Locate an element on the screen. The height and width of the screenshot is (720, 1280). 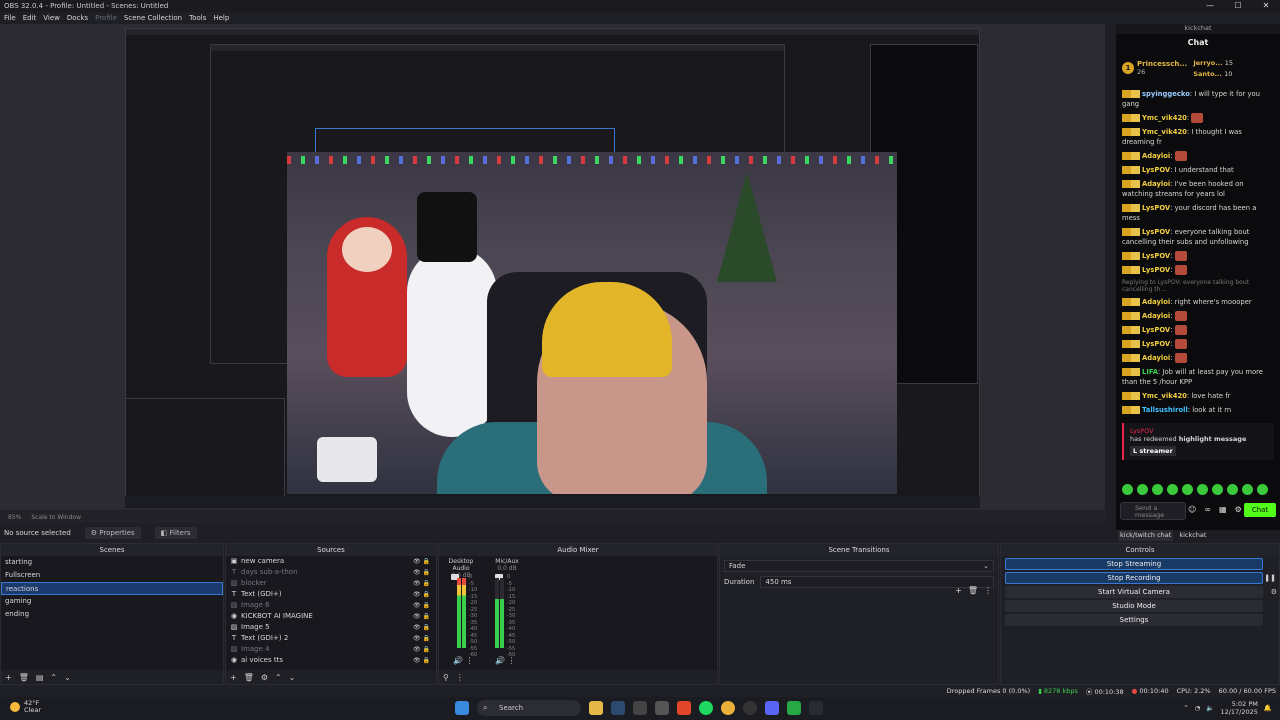
source-item: ▣ new camera 👁 🔒 is located at coordinates (331, 561).